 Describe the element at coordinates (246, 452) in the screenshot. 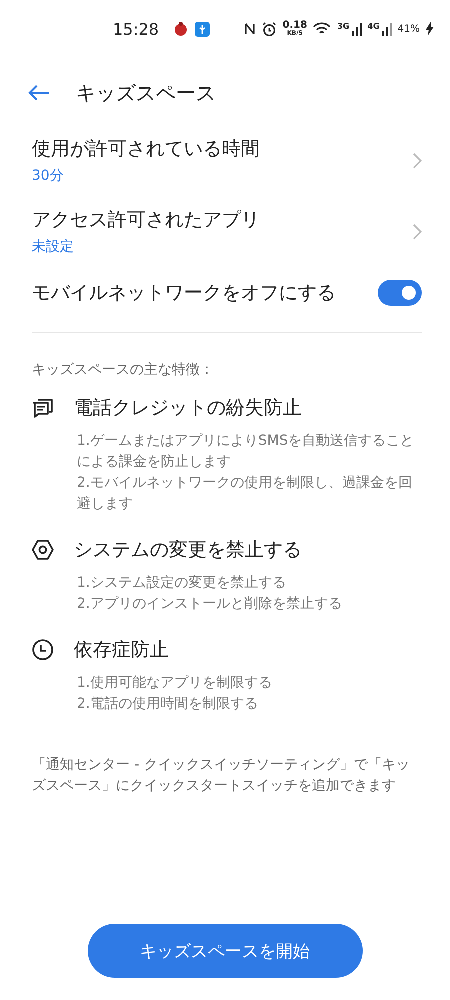

I see `feature-description: 1.ゲームまたはアプリによりSMSを自動送信することによる課金を防止します` at that location.